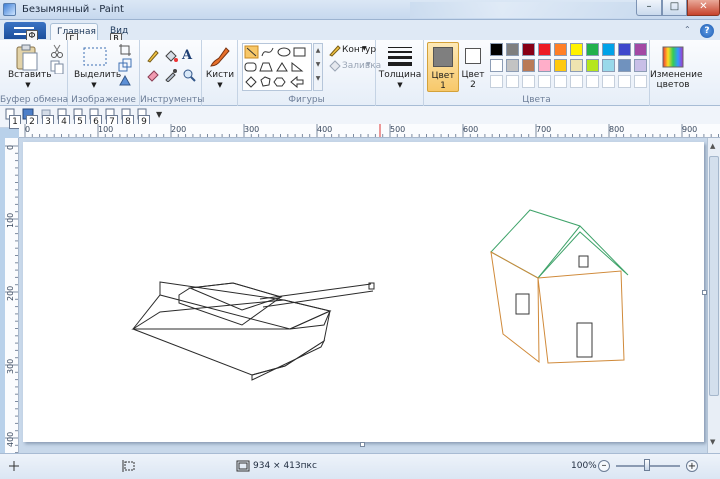  I want to click on fill-icon, so click(335, 66).